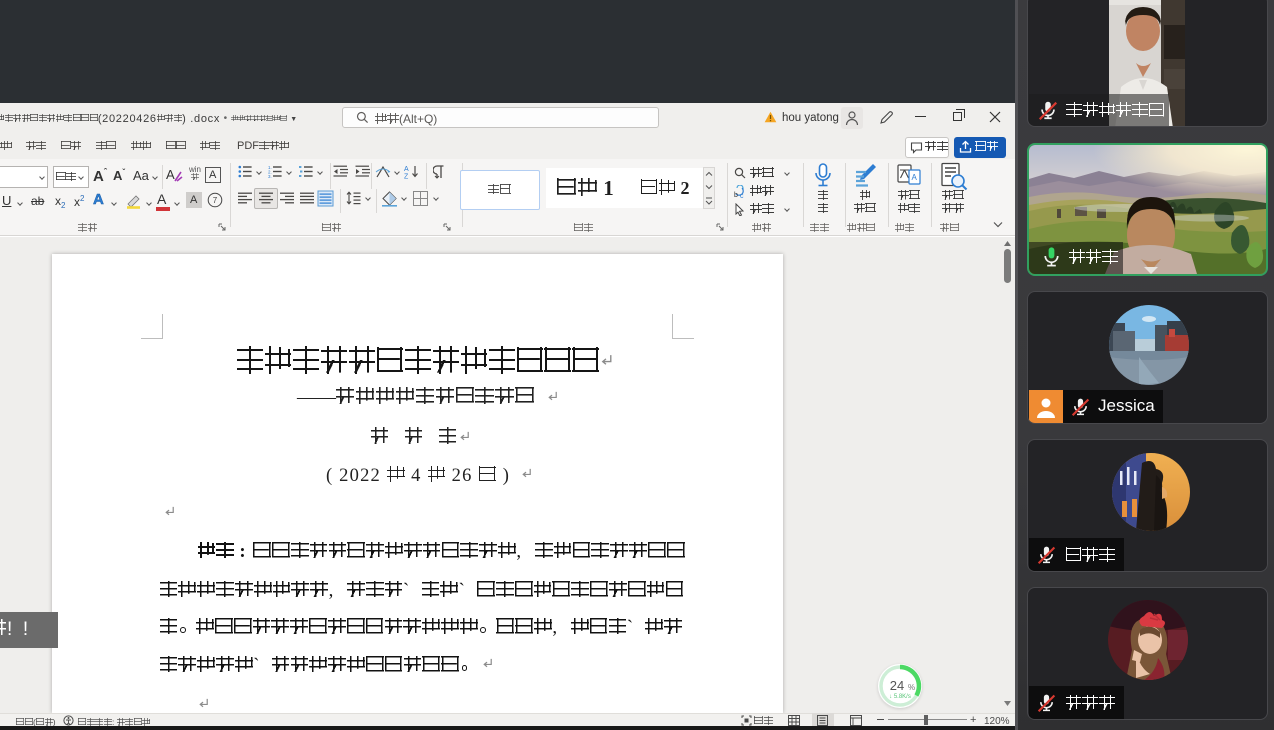 The image size is (1274, 730). What do you see at coordinates (900, 697) in the screenshot?
I see `svg-text: ↓ 5.8K/s` at bounding box center [900, 697].